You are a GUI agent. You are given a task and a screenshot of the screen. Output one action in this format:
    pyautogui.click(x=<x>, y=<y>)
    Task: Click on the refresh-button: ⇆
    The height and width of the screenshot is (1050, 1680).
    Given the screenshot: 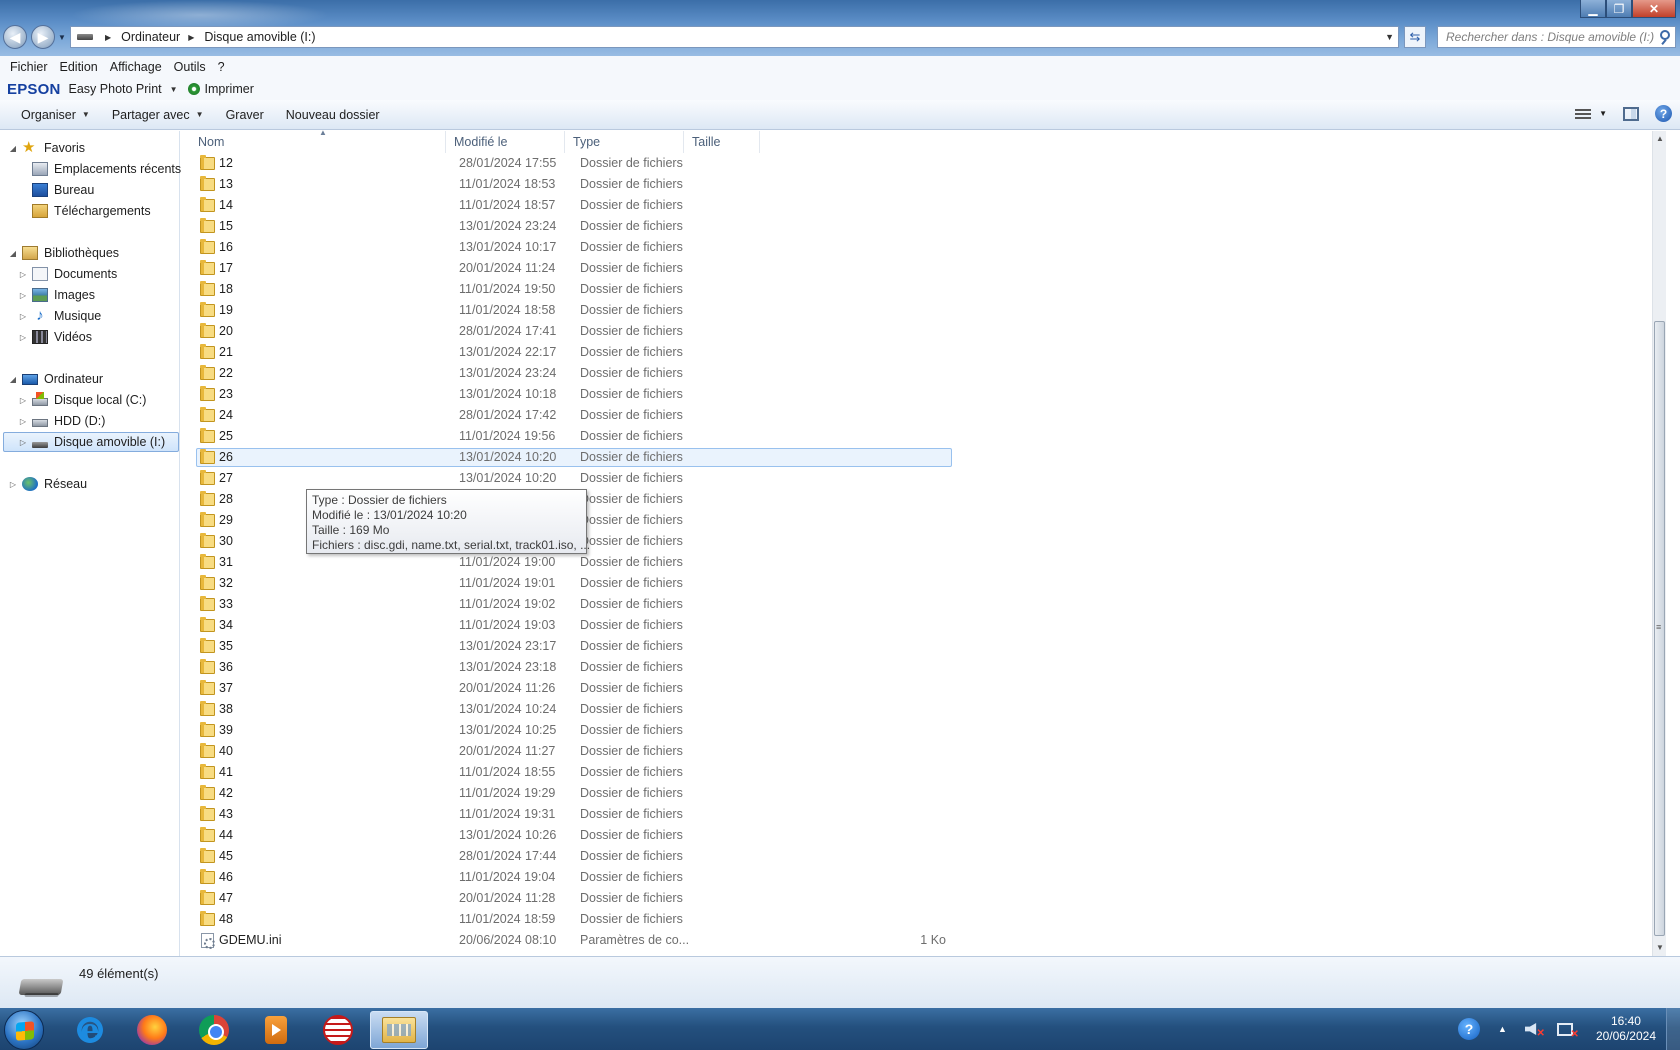 What is the action you would take?
    pyautogui.click(x=1415, y=37)
    